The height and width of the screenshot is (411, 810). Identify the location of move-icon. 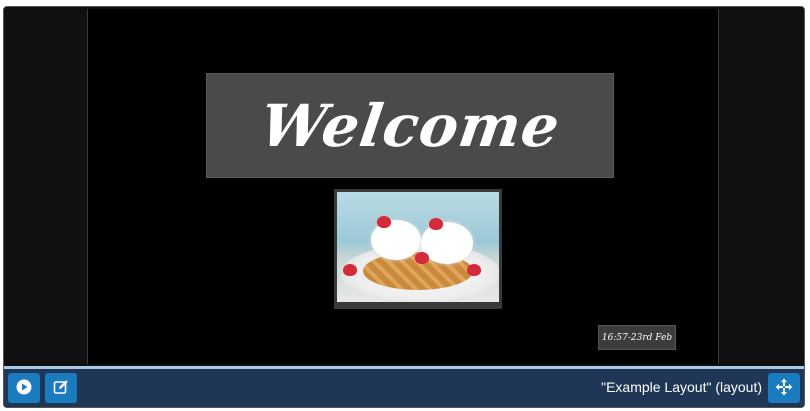
(784, 388).